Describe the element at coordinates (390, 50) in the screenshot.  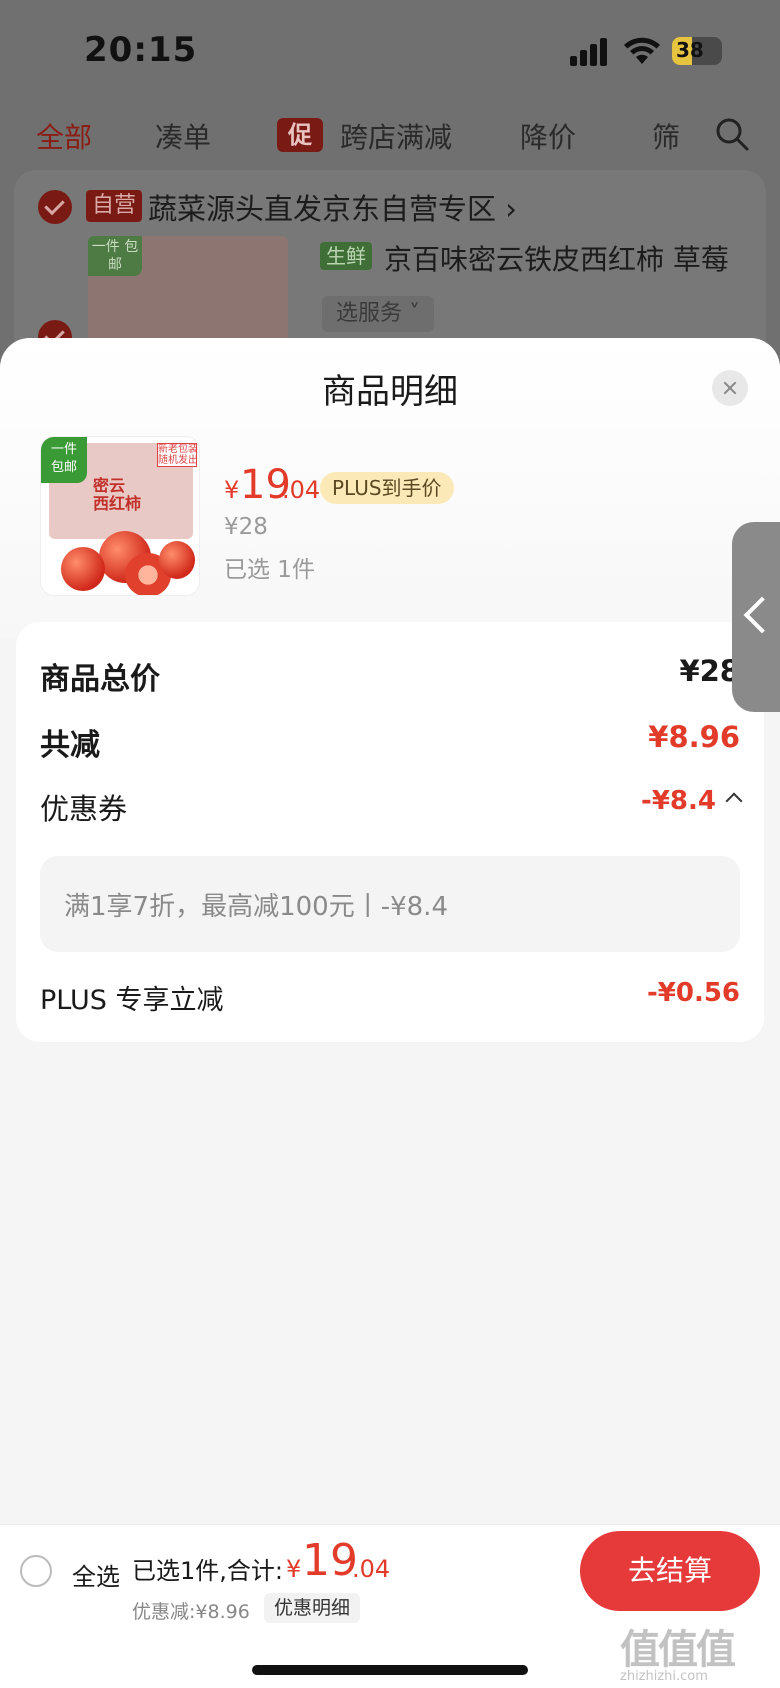
I see `status-bar: 20:15 38` at that location.